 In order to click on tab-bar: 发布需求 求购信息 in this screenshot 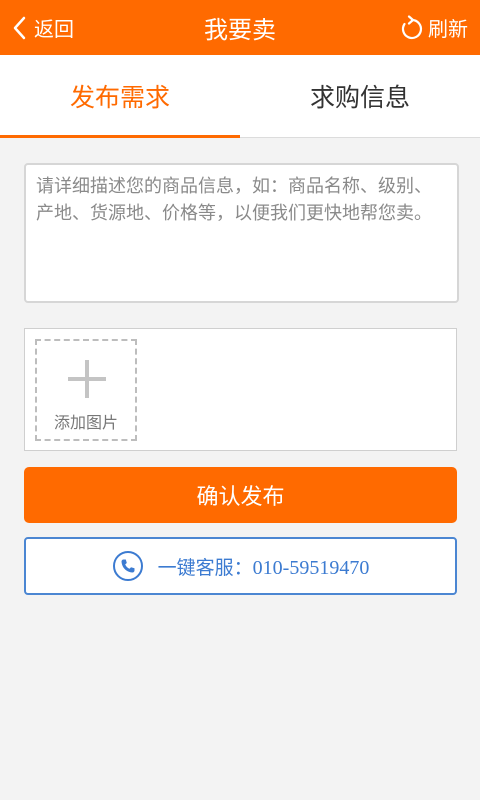, I will do `click(240, 96)`.